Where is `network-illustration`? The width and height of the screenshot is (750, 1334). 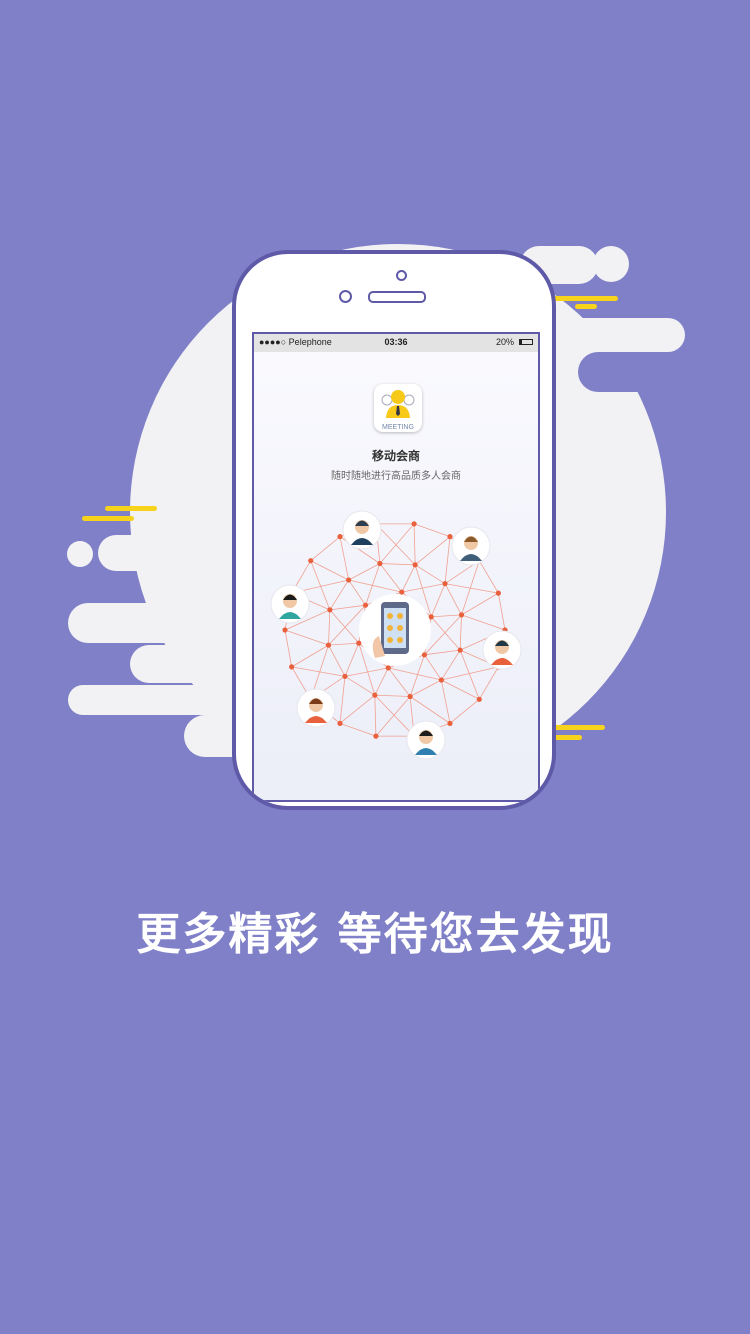 network-illustration is located at coordinates (396, 635).